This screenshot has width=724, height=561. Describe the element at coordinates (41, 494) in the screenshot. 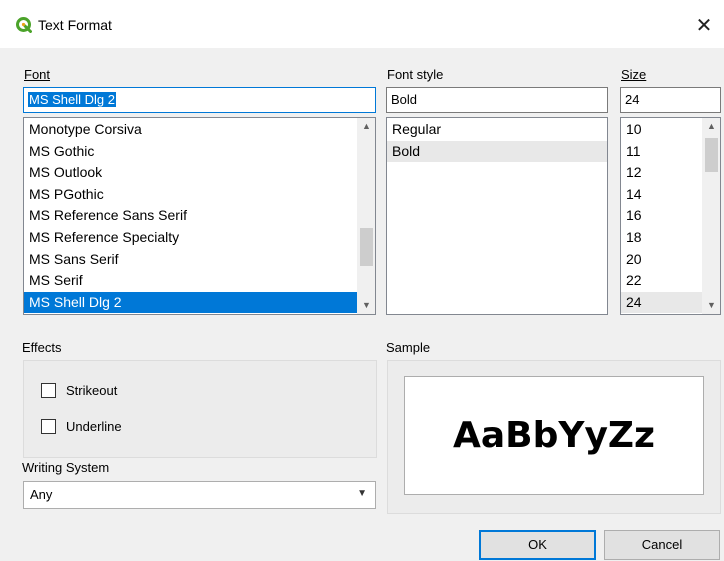

I see `writing-system-value: Any` at that location.